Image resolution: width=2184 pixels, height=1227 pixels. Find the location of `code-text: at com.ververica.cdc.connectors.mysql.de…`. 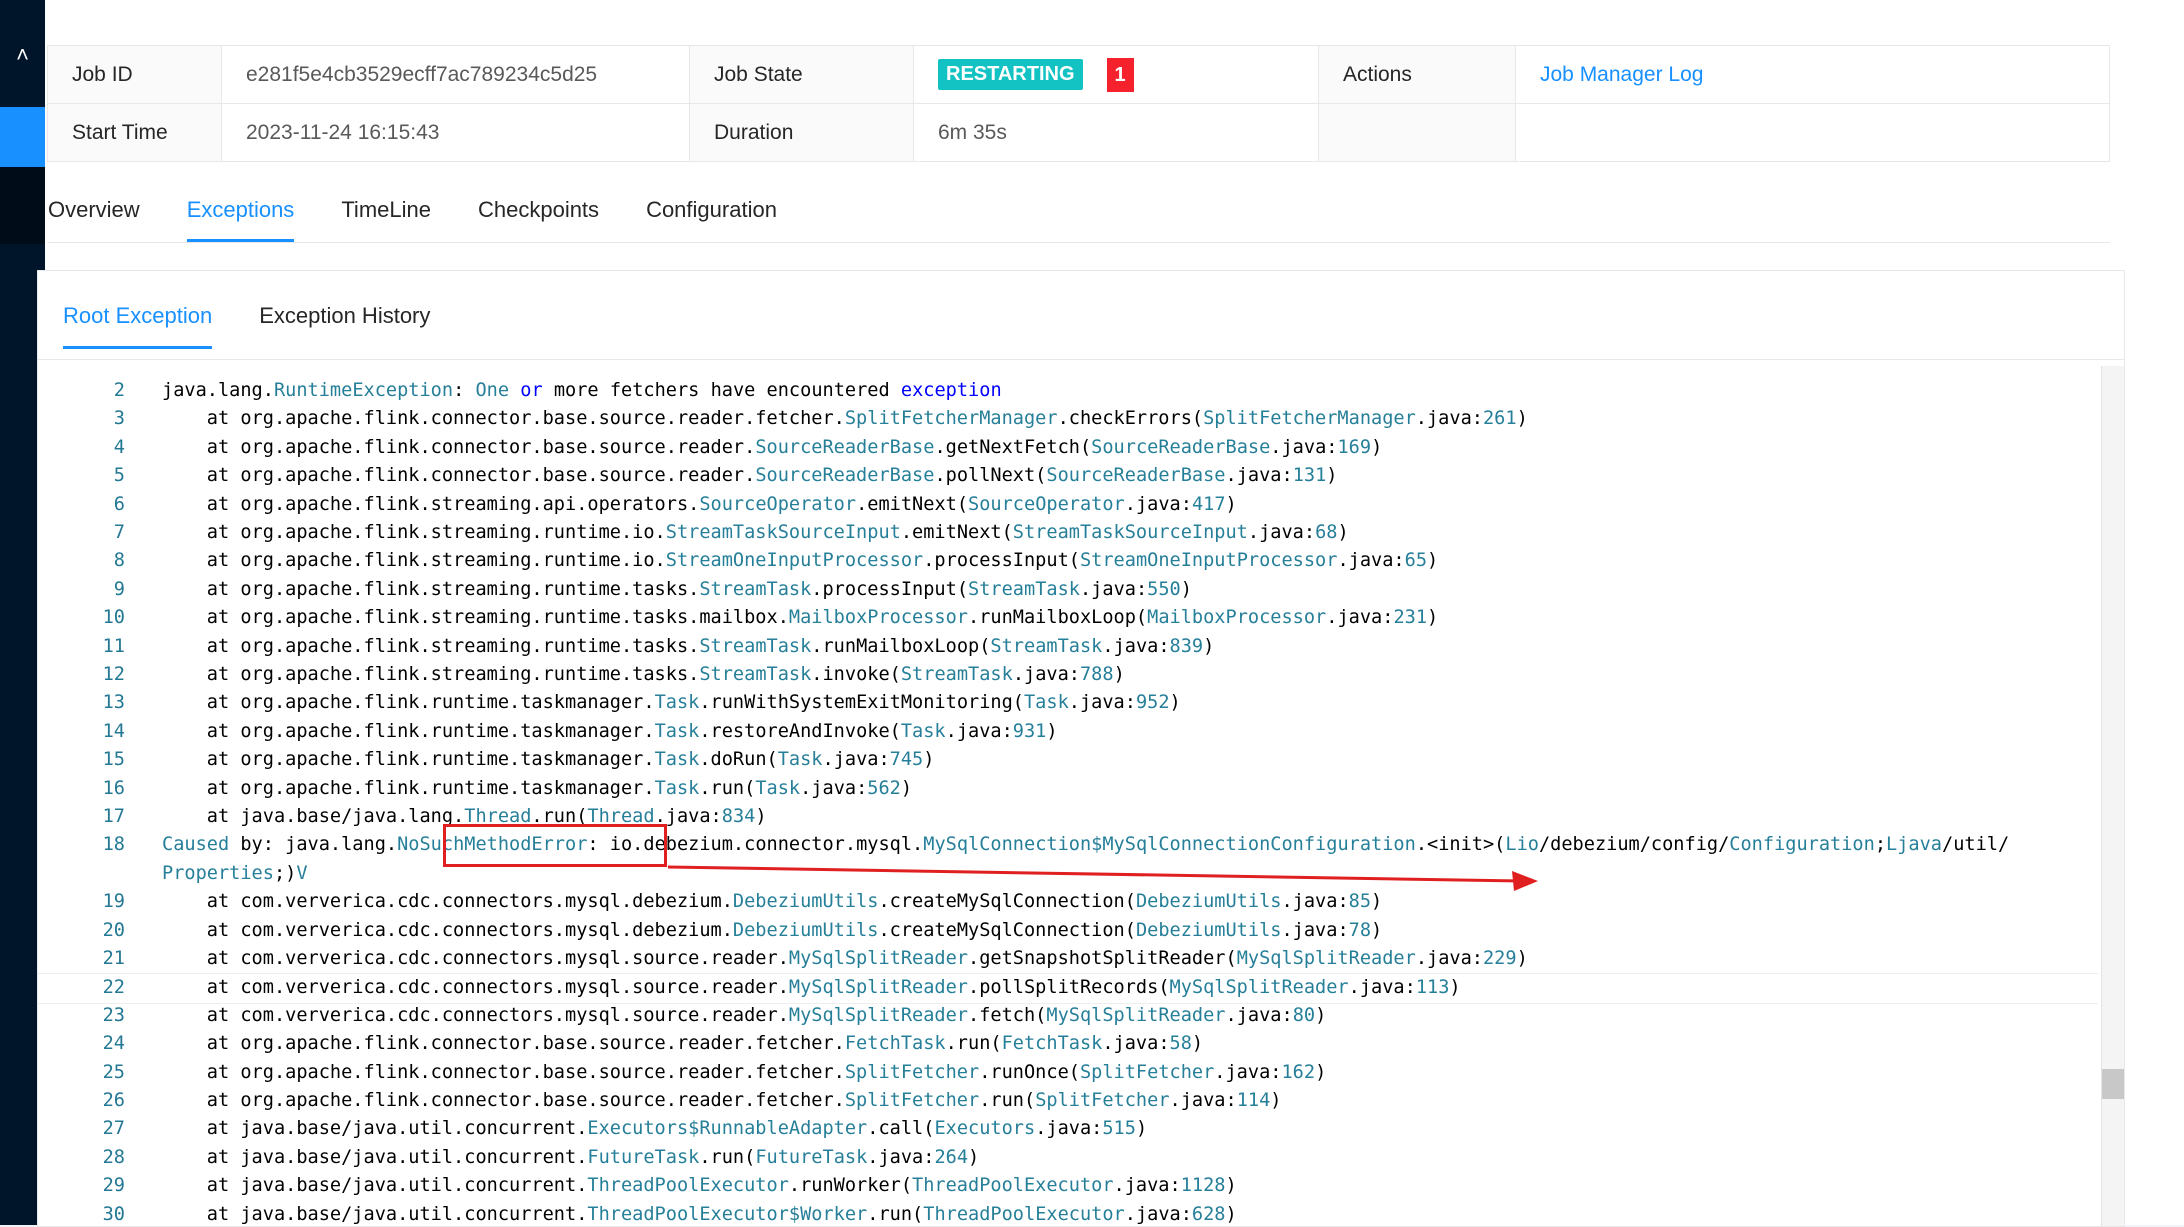

code-text: at com.ververica.cdc.connectors.mysql.de… is located at coordinates (772, 930).